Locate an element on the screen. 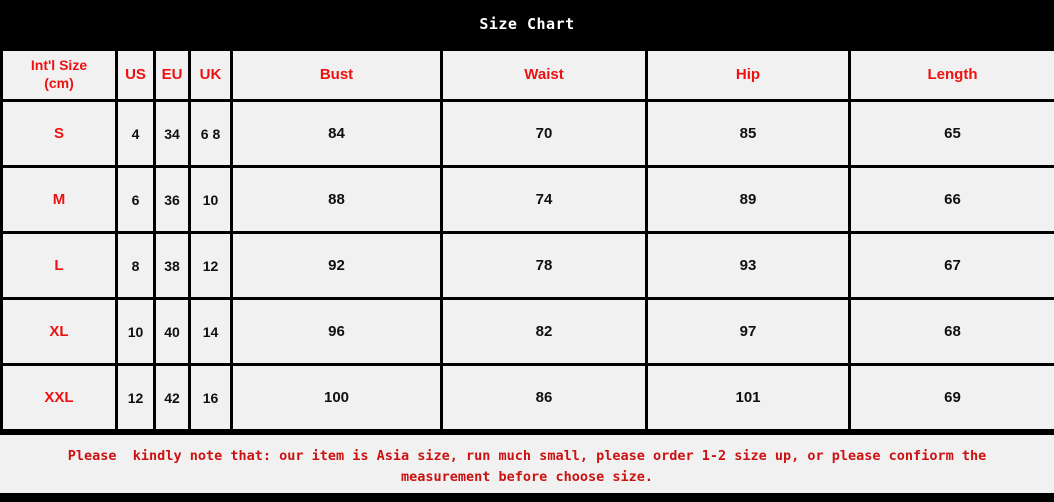 The width and height of the screenshot is (1054, 502). cell-hip: 93 is located at coordinates (748, 265).